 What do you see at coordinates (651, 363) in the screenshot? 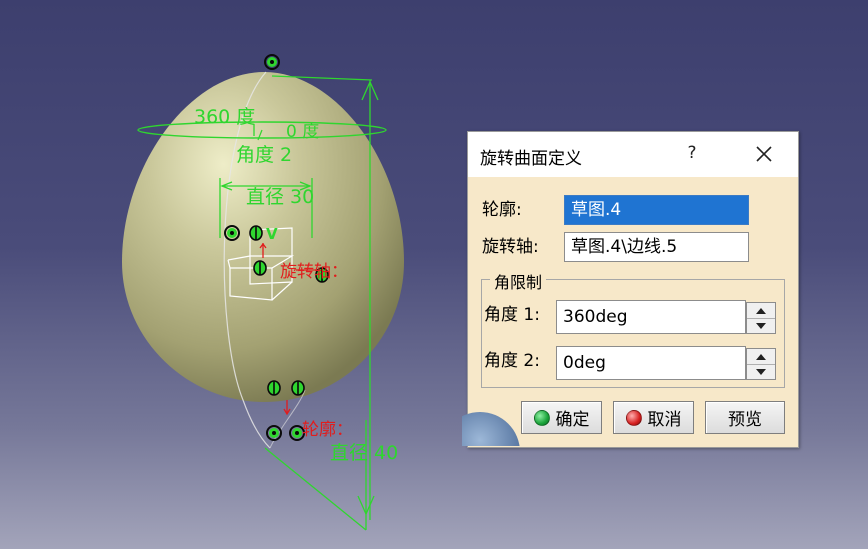
I see `angle2-input: 0deg` at bounding box center [651, 363].